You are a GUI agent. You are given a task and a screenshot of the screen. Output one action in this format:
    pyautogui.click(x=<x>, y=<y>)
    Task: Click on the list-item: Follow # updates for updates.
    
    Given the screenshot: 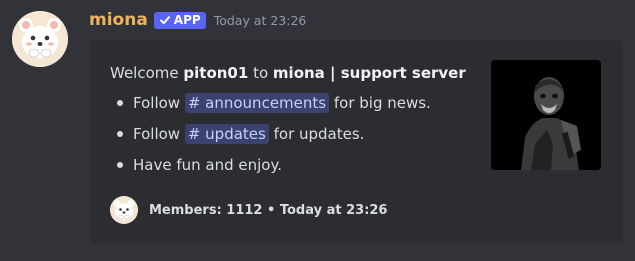 What is the action you would take?
    pyautogui.click(x=300, y=138)
    